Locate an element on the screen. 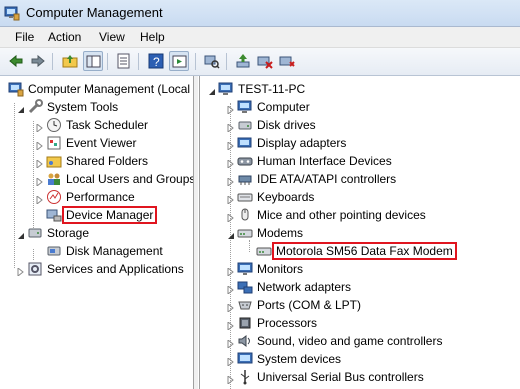 Image resolution: width=520 pixels, height=389 pixels. tree-item-label: Task Scheduler is located at coordinates (107, 125).